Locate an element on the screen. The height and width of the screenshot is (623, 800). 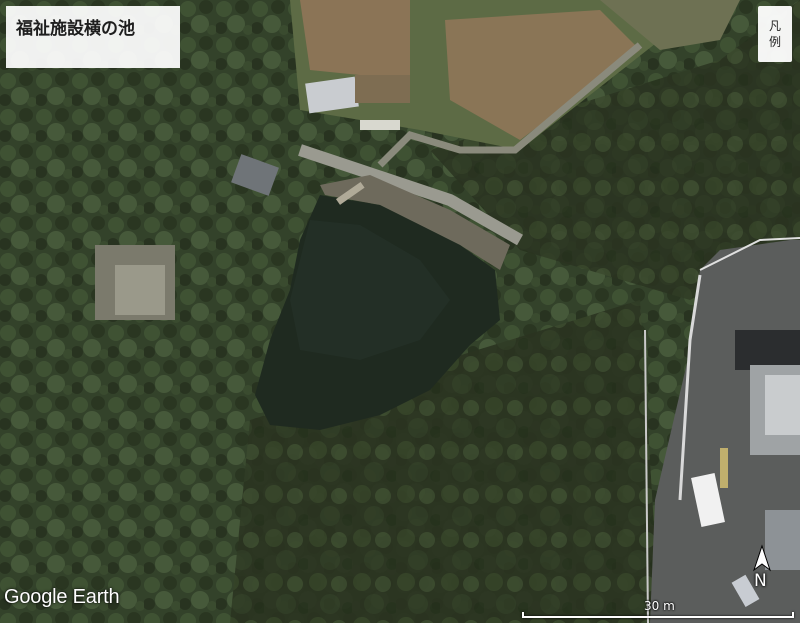
ruined-building-roof is located at coordinates (140, 290).